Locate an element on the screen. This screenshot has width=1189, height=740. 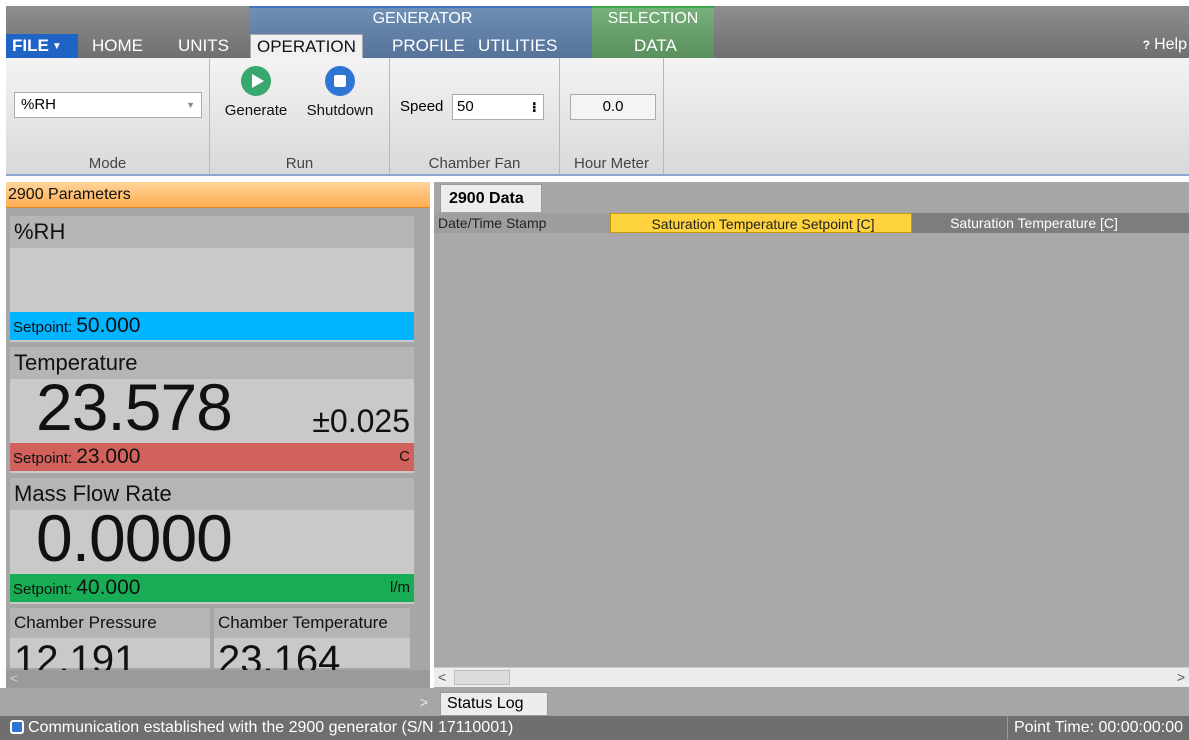
mass-flow-setpoint-bar: Setpoint: 40.000 l/m is located at coordinates (212, 588).